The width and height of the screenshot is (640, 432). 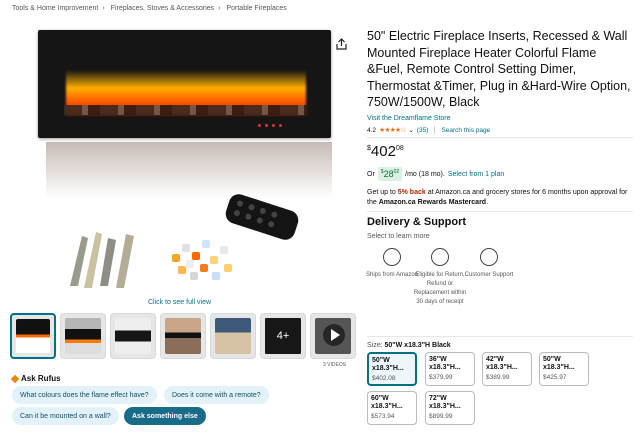 I want to click on chevron-down-icon: ⌄, so click(x=410, y=130).